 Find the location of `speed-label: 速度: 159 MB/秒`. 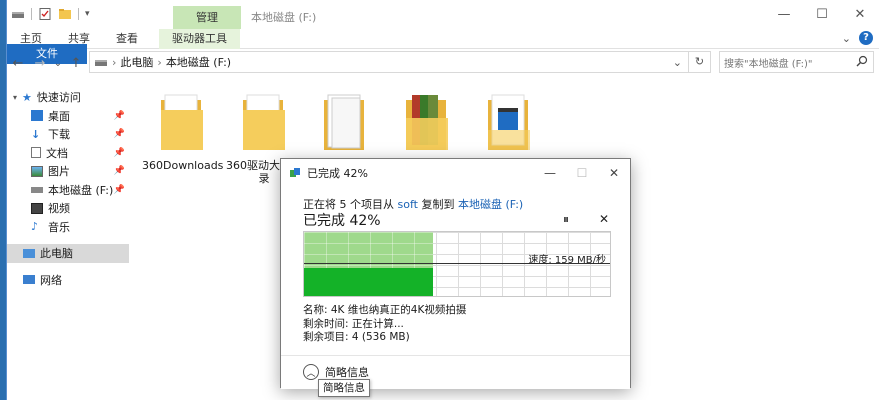

speed-label: 速度: 159 MB/秒 is located at coordinates (567, 260).